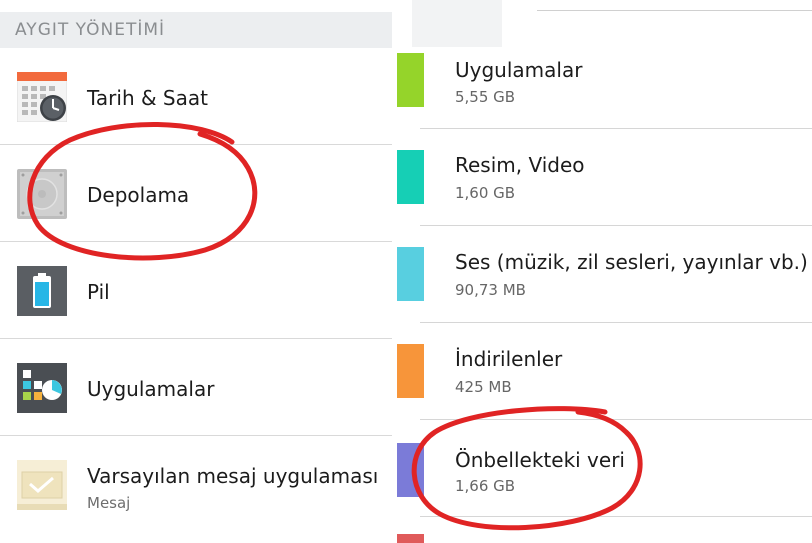  I want to click on settings-item-storage: Depolama, so click(196, 194).